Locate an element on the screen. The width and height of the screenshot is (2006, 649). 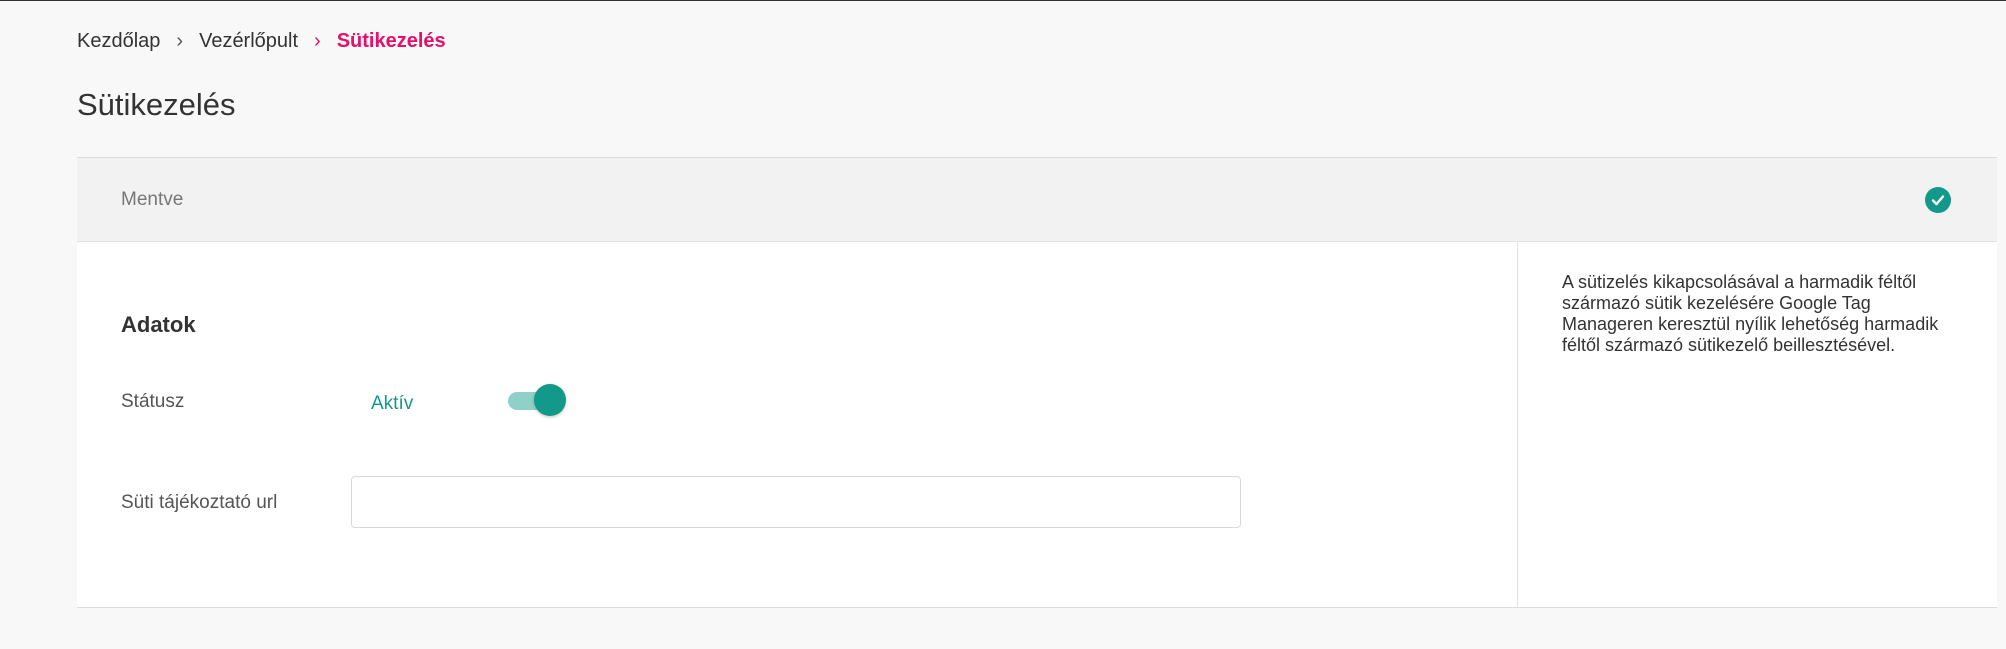
toggle-knob is located at coordinates (550, 400).